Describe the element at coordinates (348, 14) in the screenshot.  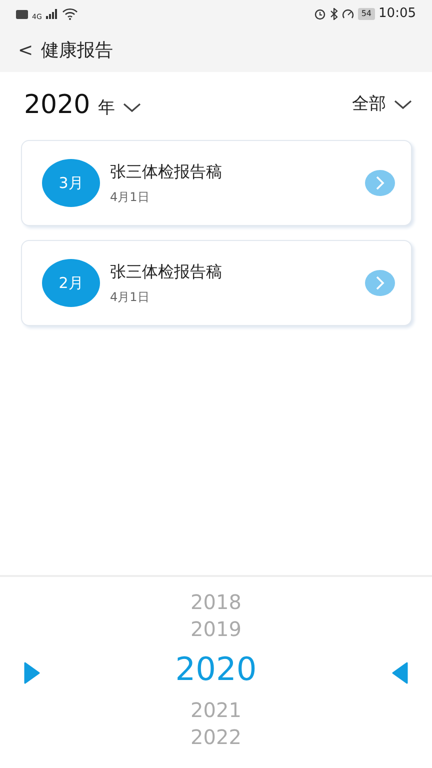
I see `speed-gauge-icon` at that location.